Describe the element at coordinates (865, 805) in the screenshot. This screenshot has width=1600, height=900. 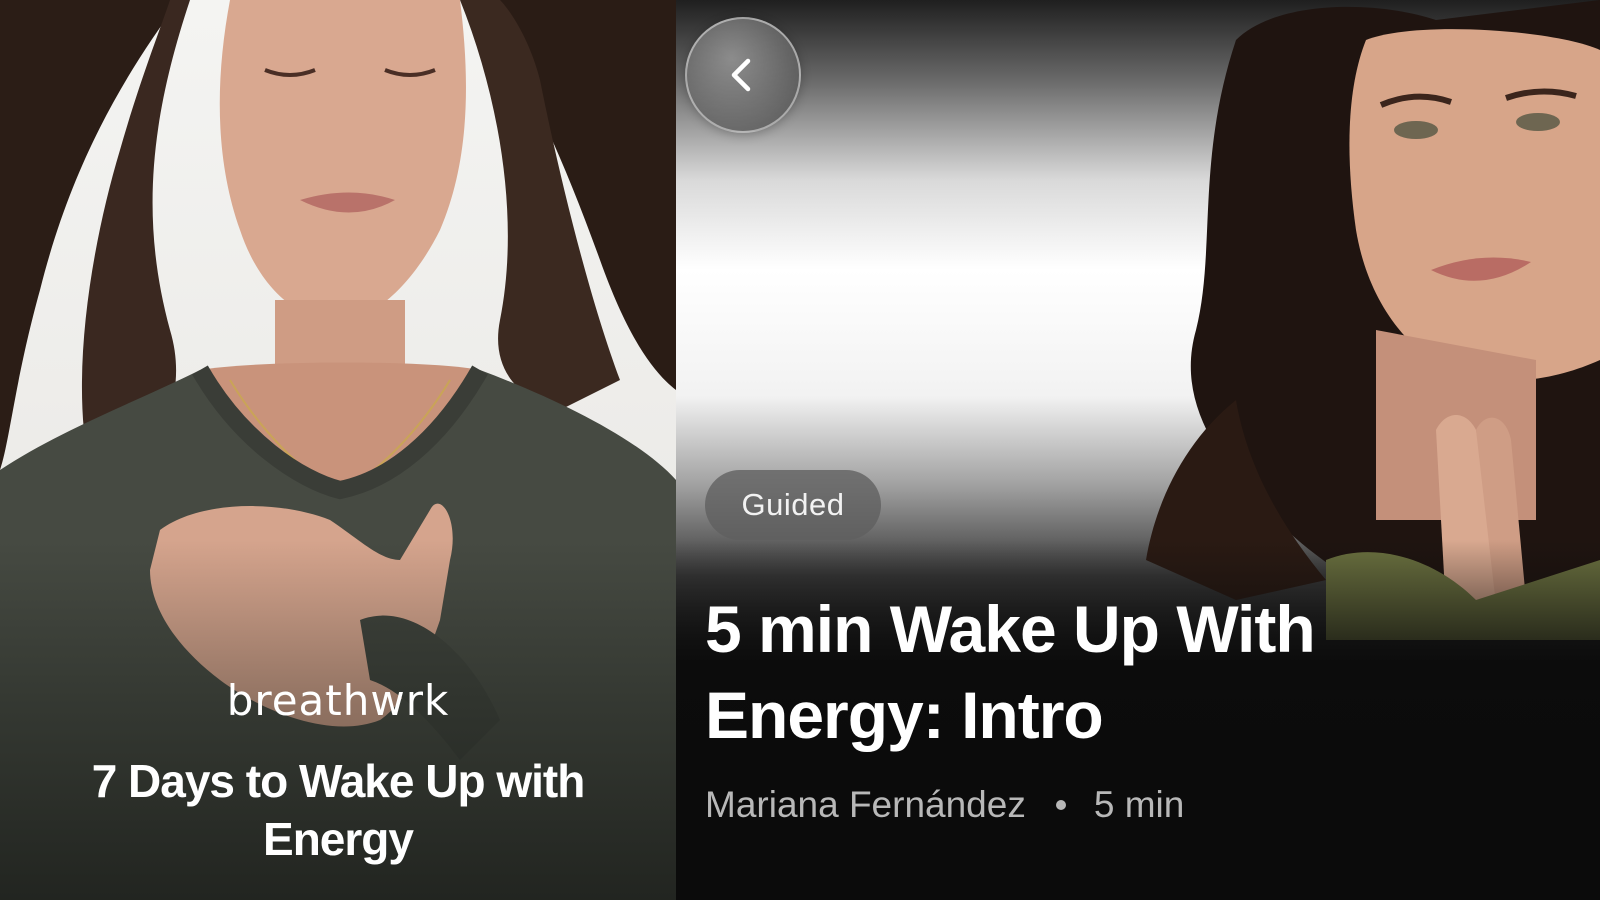
I see `instructor-name: Mariana Fernández` at that location.